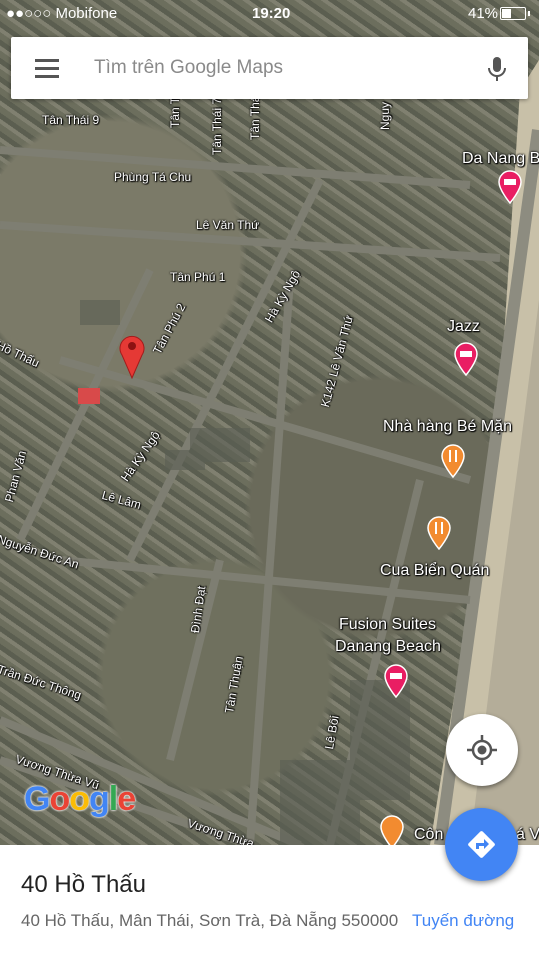 The height and width of the screenshot is (959, 539). Describe the element at coordinates (71, 120) in the screenshot. I see `street-label: Tân Thái 9` at that location.